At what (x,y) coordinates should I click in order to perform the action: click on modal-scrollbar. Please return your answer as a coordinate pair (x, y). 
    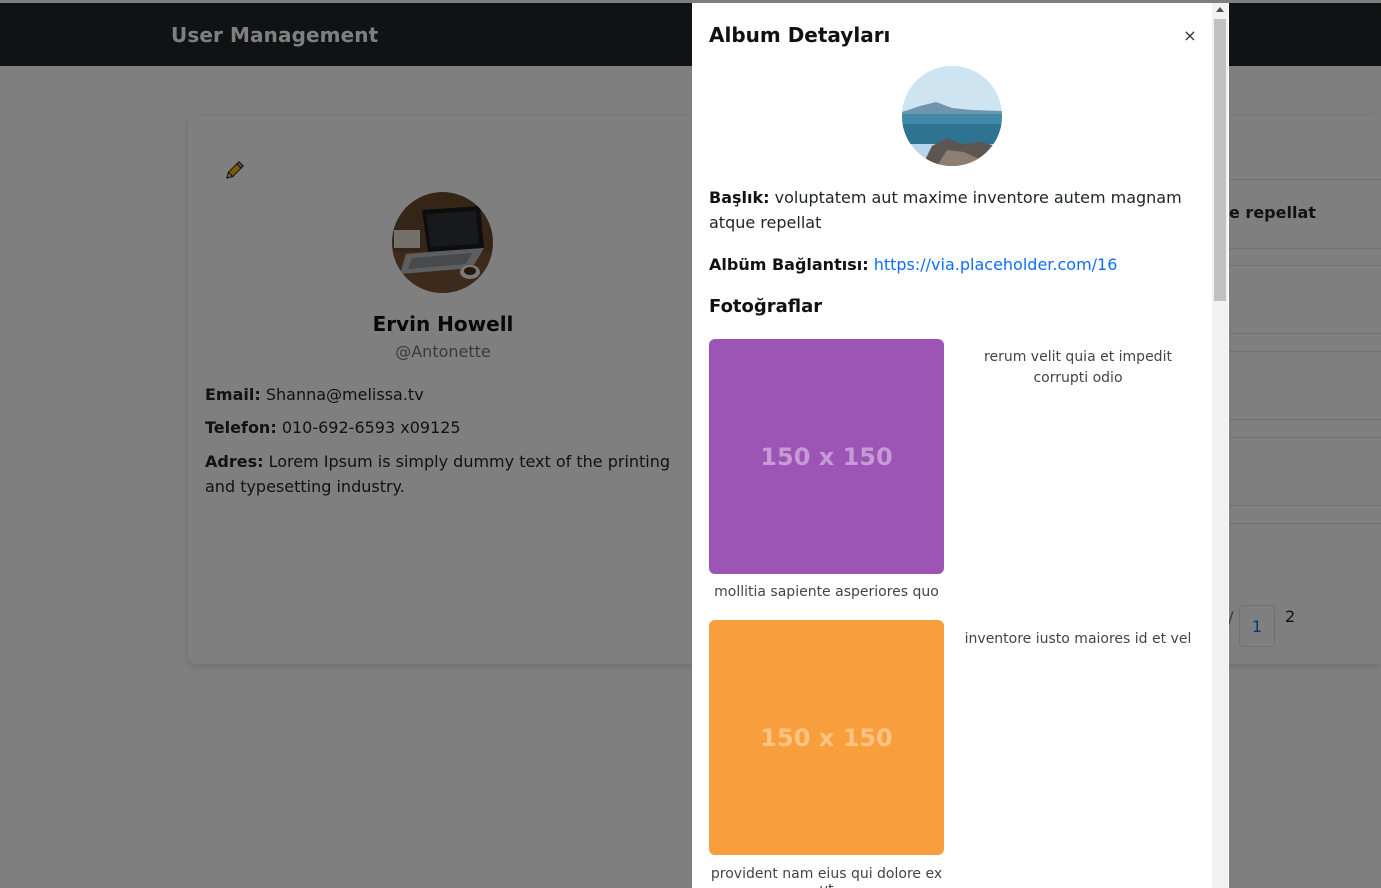
    Looking at the image, I should click on (1220, 445).